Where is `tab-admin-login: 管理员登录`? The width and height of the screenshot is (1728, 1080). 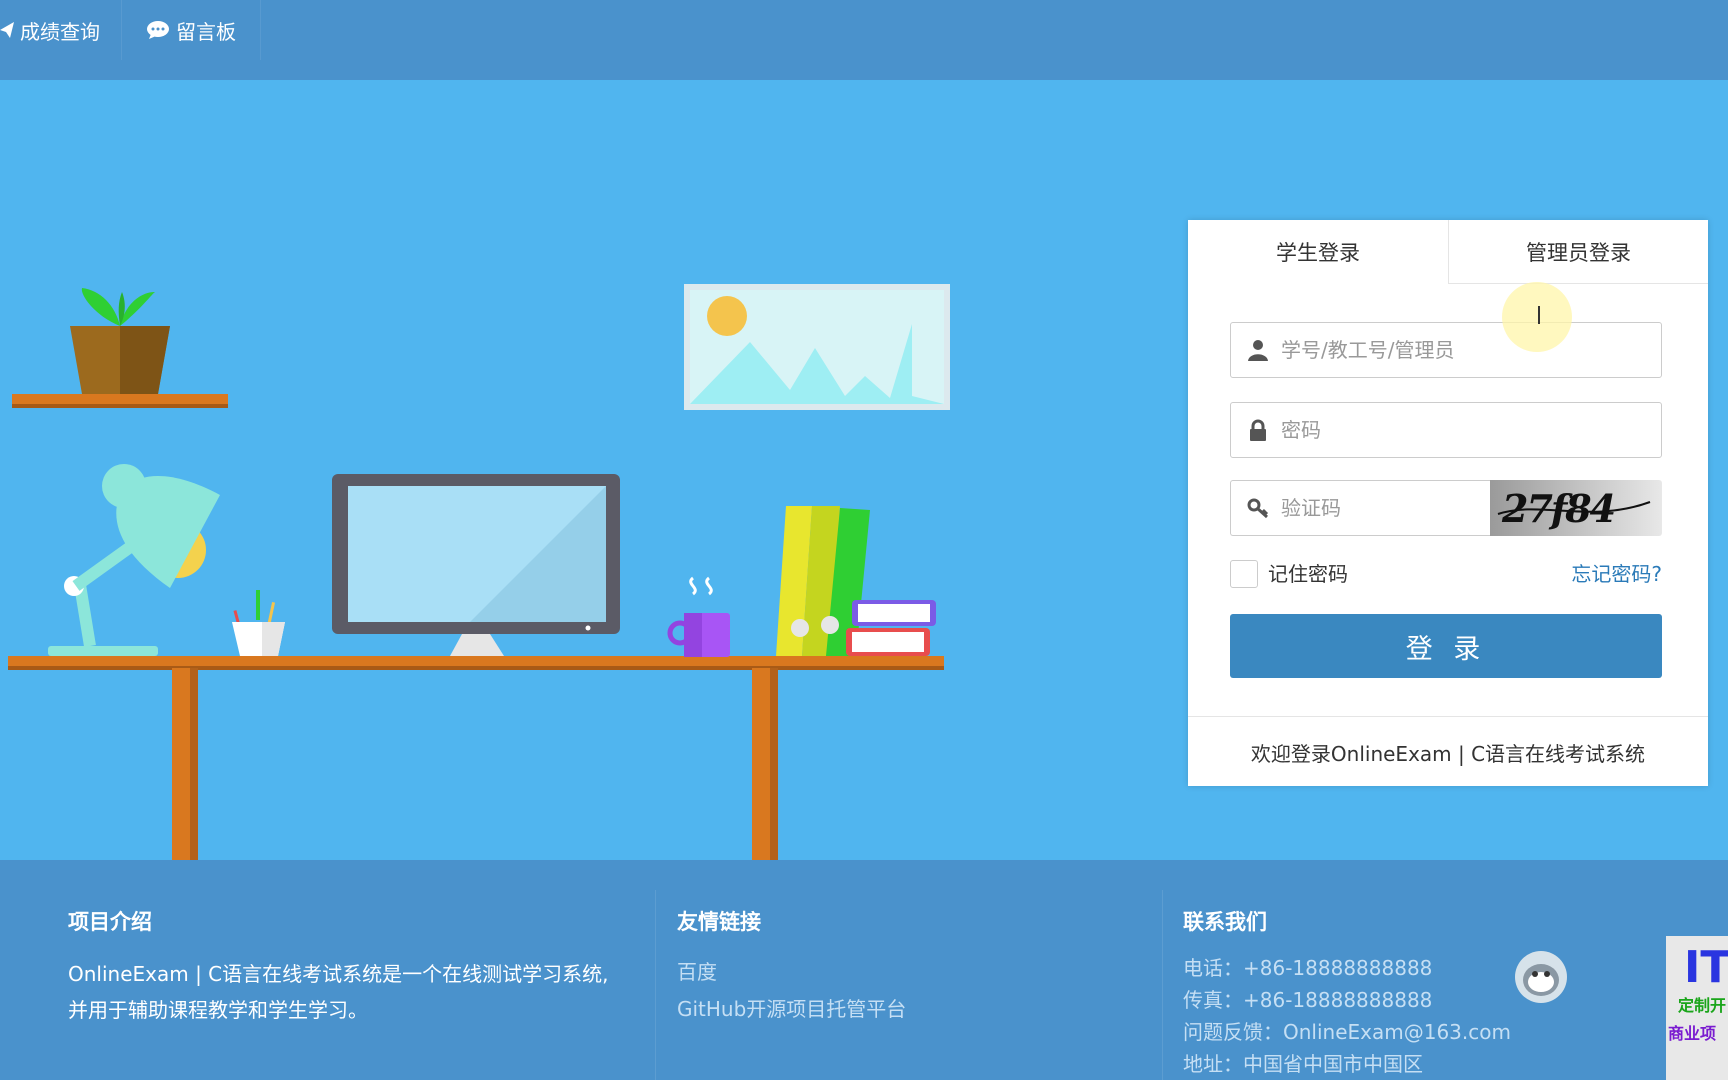 tab-admin-login: 管理员登录 is located at coordinates (1578, 252).